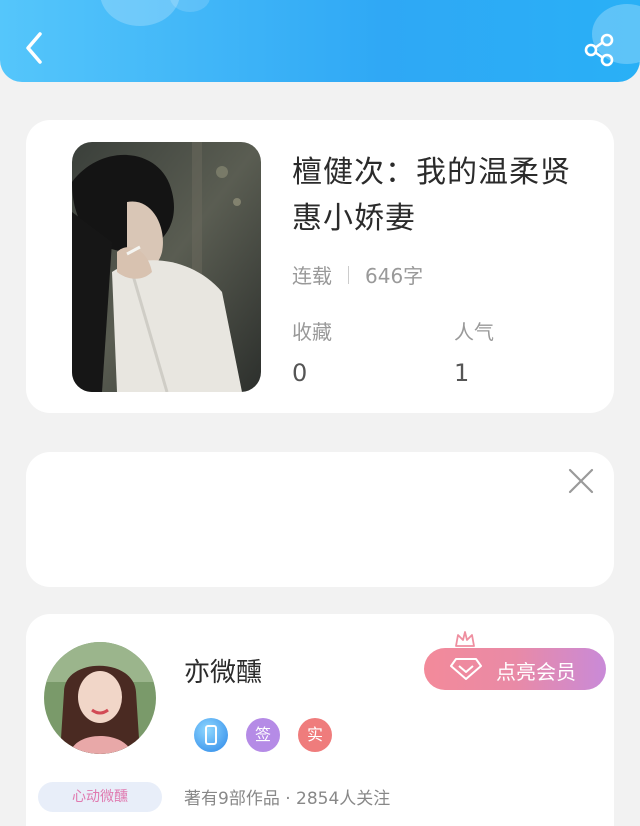 This screenshot has height=826, width=640. I want to click on stat-popularity-value: 1, so click(462, 373).